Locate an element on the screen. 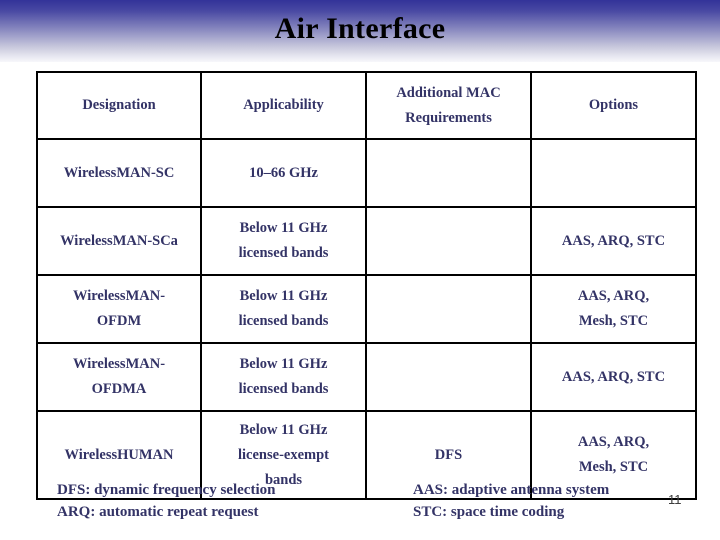 The height and width of the screenshot is (540, 720). cell-line: OFDMA is located at coordinates (119, 389).